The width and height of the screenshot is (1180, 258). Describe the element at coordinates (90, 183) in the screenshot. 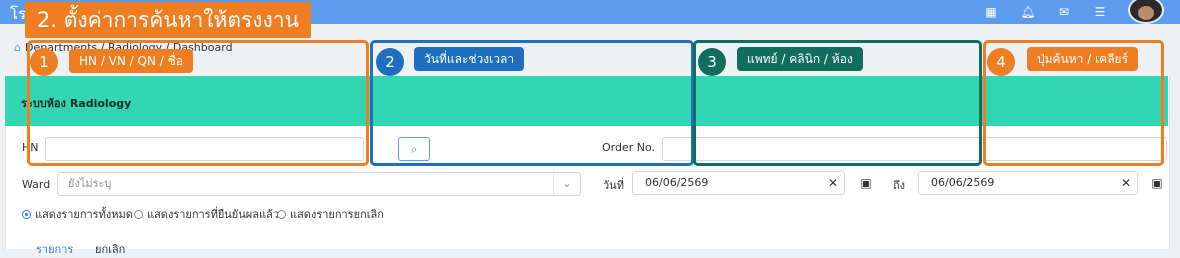

I see `ward-placeholder: ยังไม่ระบุ` at that location.